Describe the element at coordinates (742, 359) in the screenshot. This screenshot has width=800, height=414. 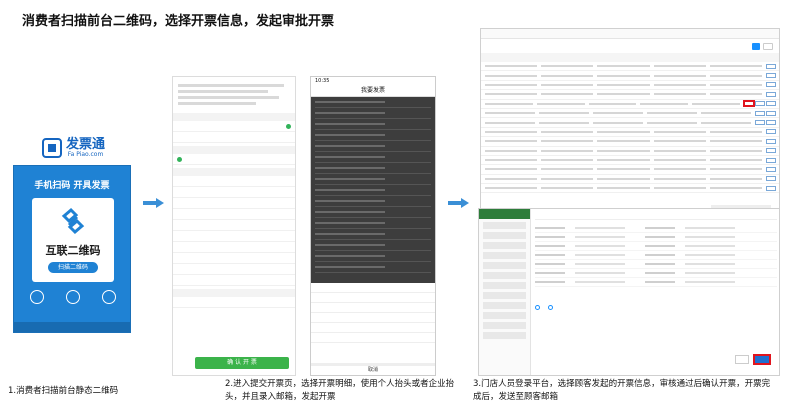
I see `cancel-button` at that location.